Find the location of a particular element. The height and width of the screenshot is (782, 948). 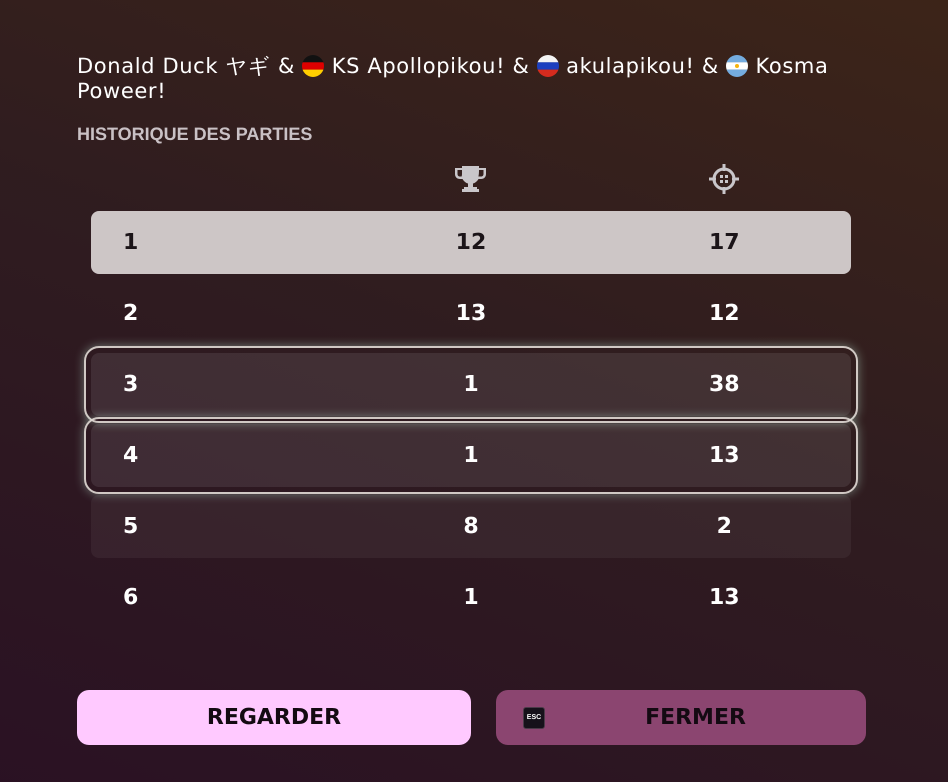

table-row: 1 12 17 is located at coordinates (471, 242).